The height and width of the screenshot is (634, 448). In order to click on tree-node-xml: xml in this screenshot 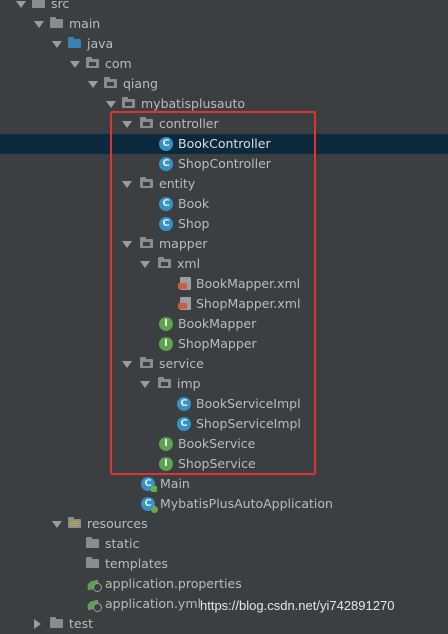, I will do `click(224, 264)`.